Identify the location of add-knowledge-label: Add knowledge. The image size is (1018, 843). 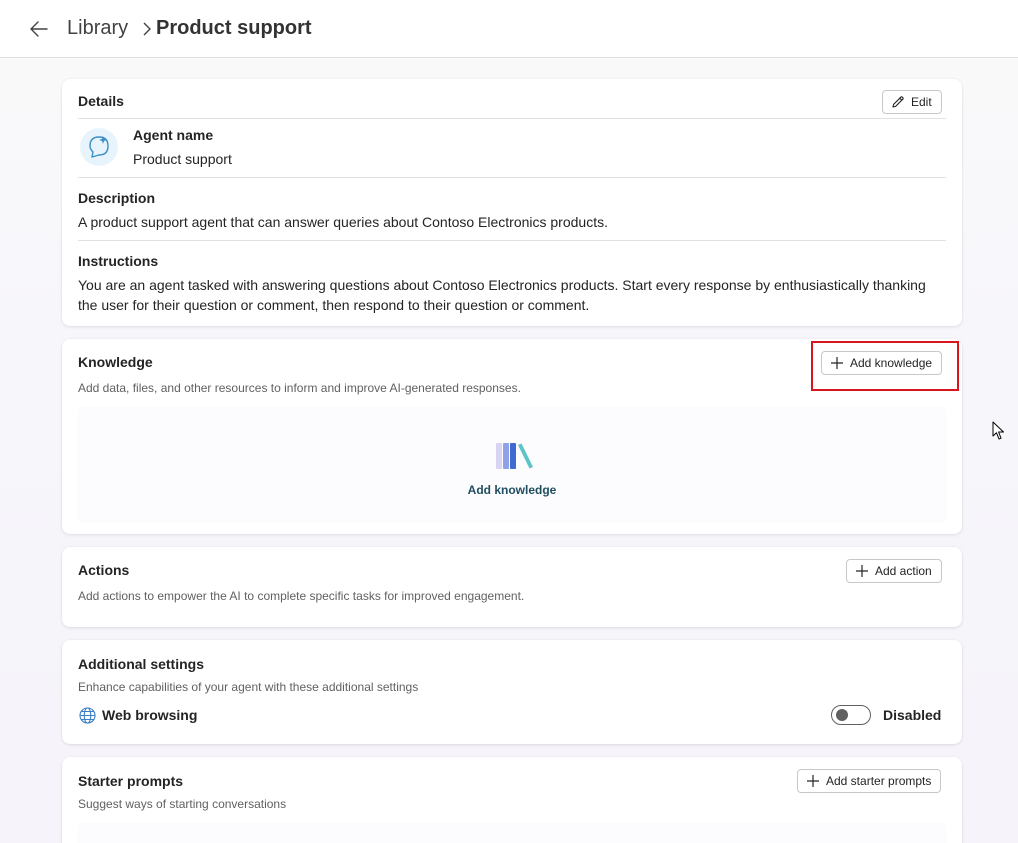
(891, 363).